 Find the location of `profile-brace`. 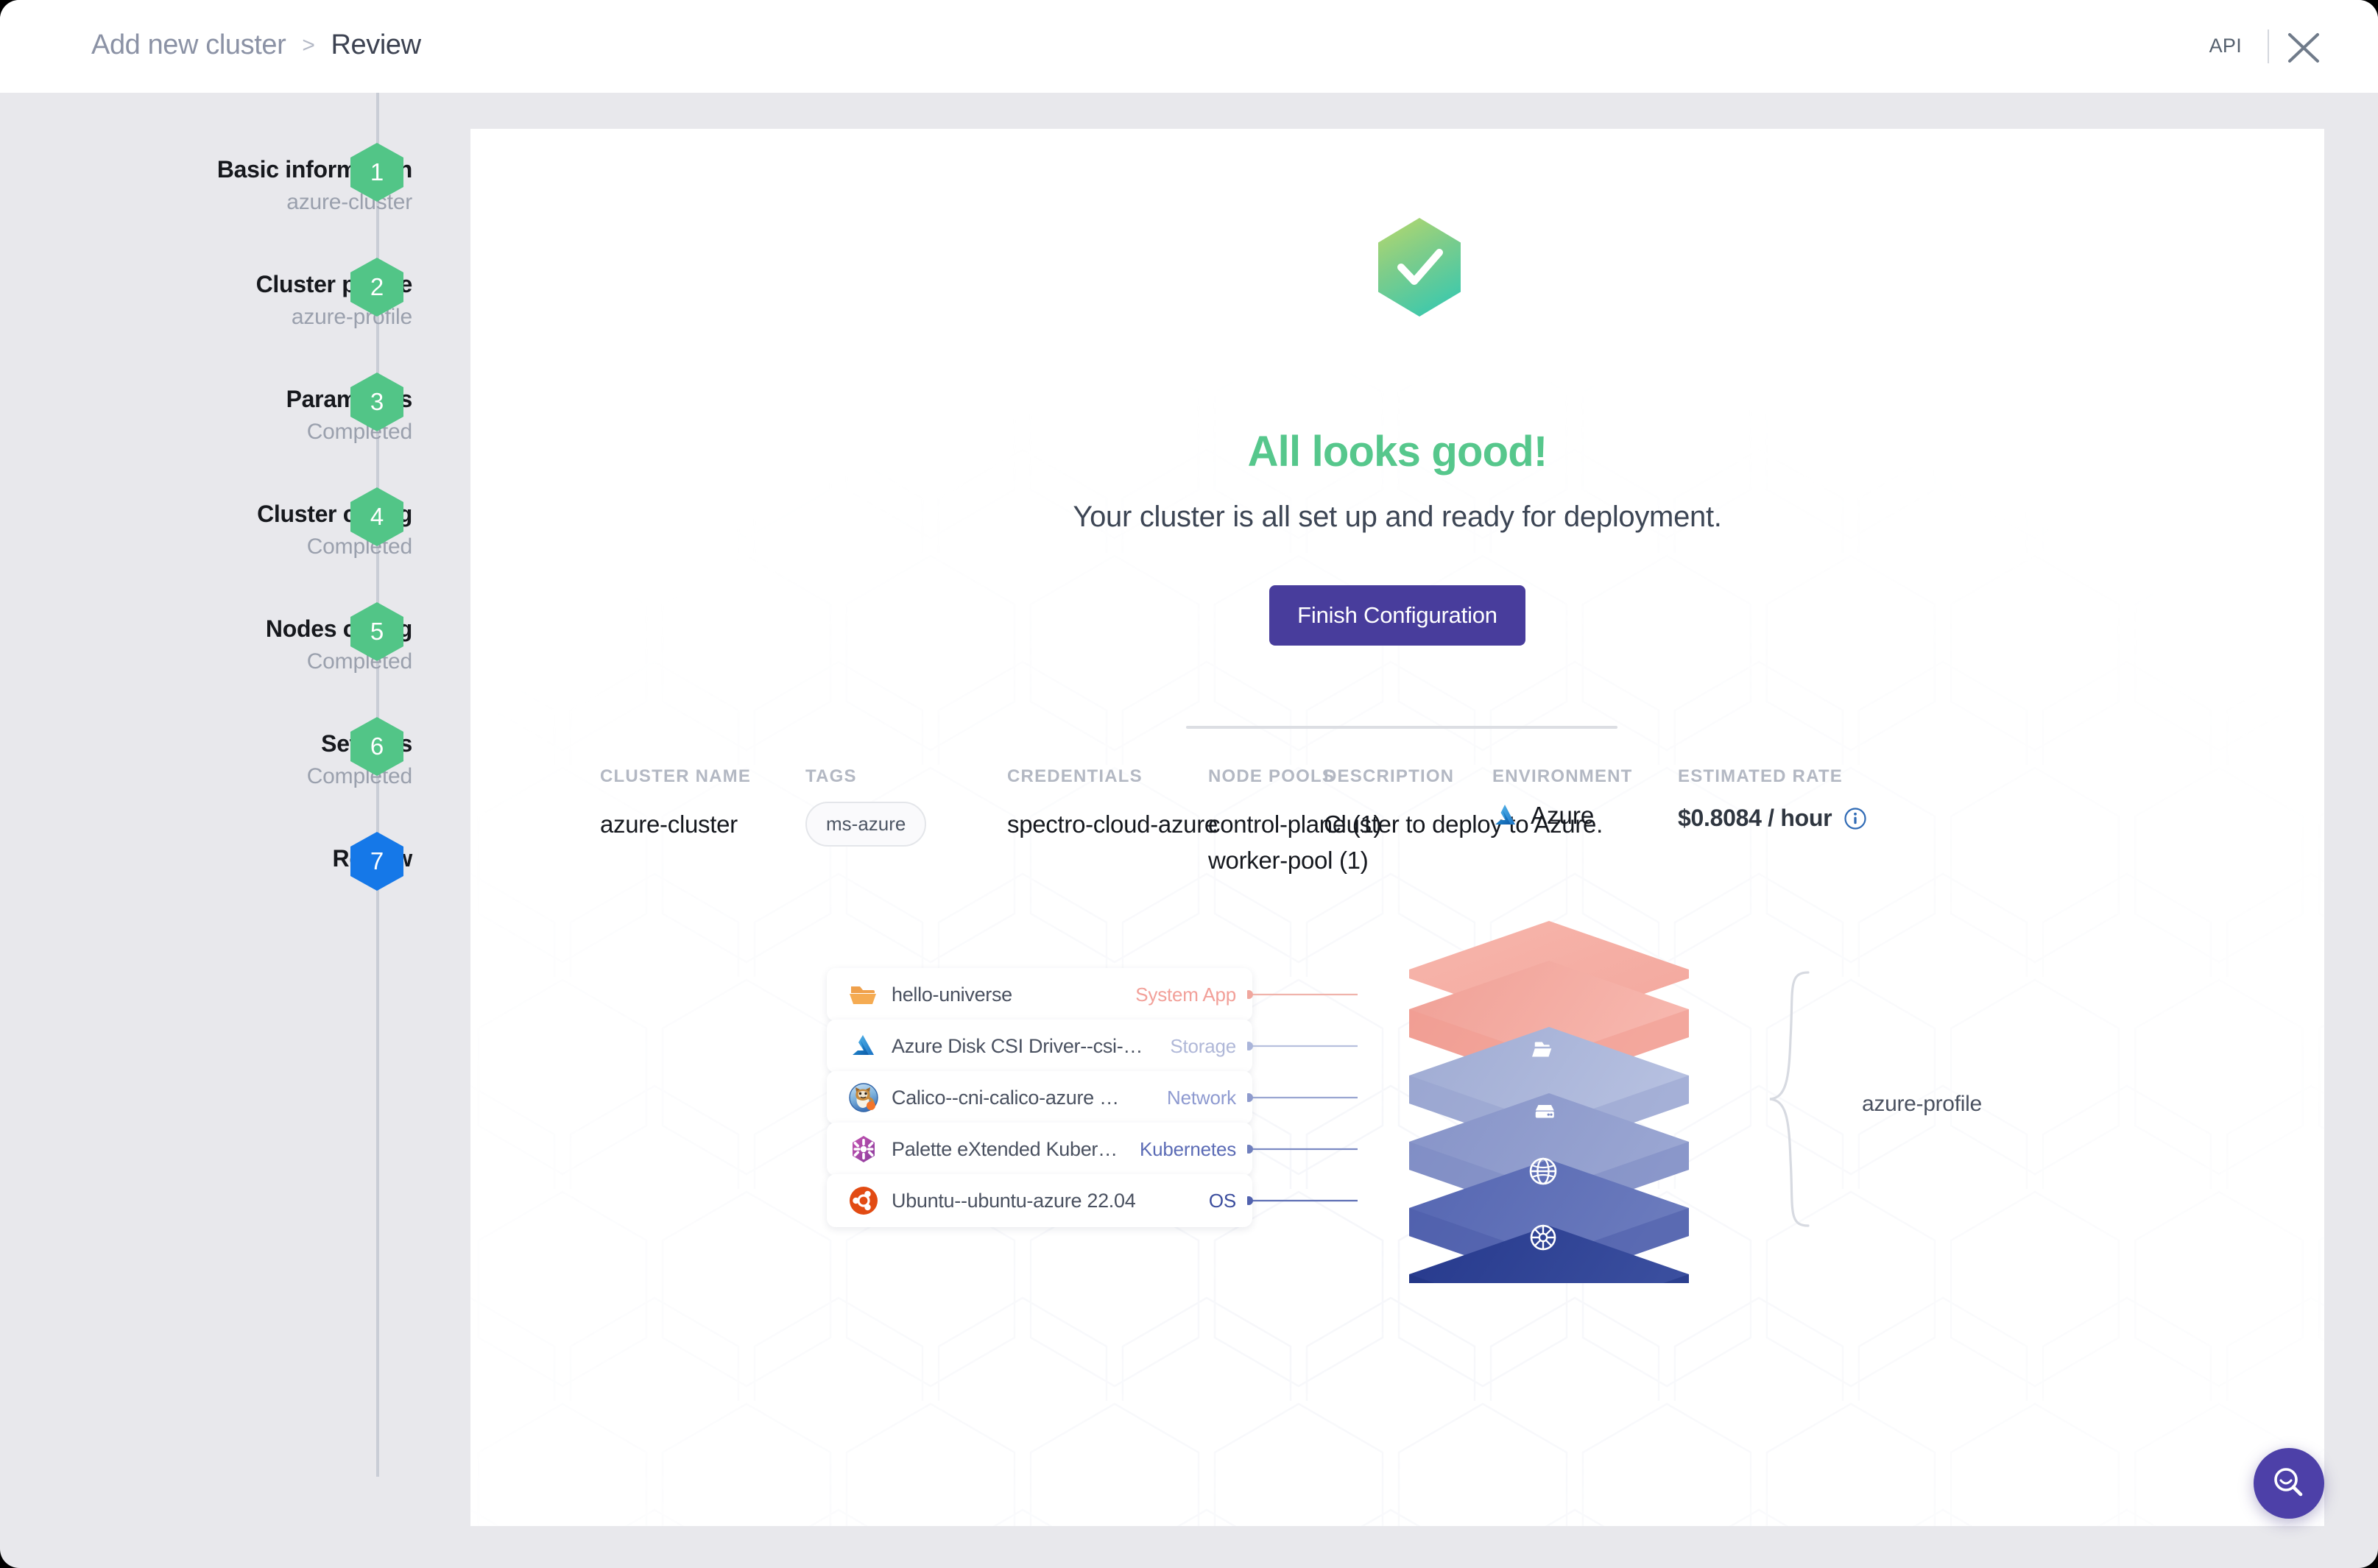

profile-brace is located at coordinates (1789, 1099).